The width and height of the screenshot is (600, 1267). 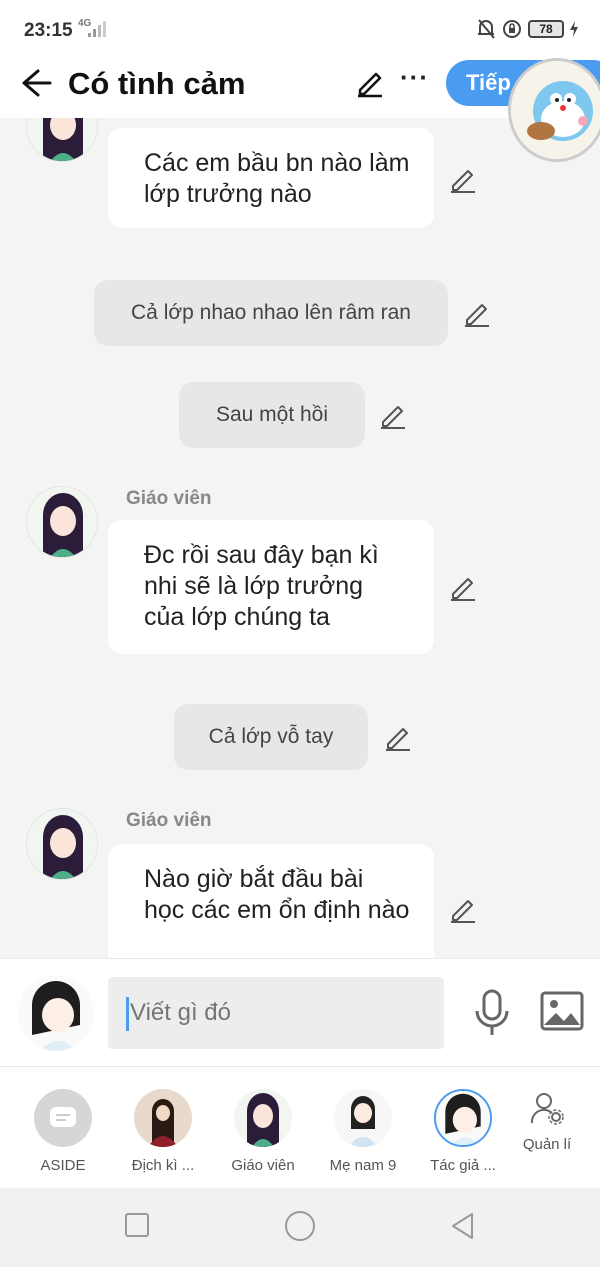 What do you see at coordinates (562, 1011) in the screenshot?
I see `image-icon` at bounding box center [562, 1011].